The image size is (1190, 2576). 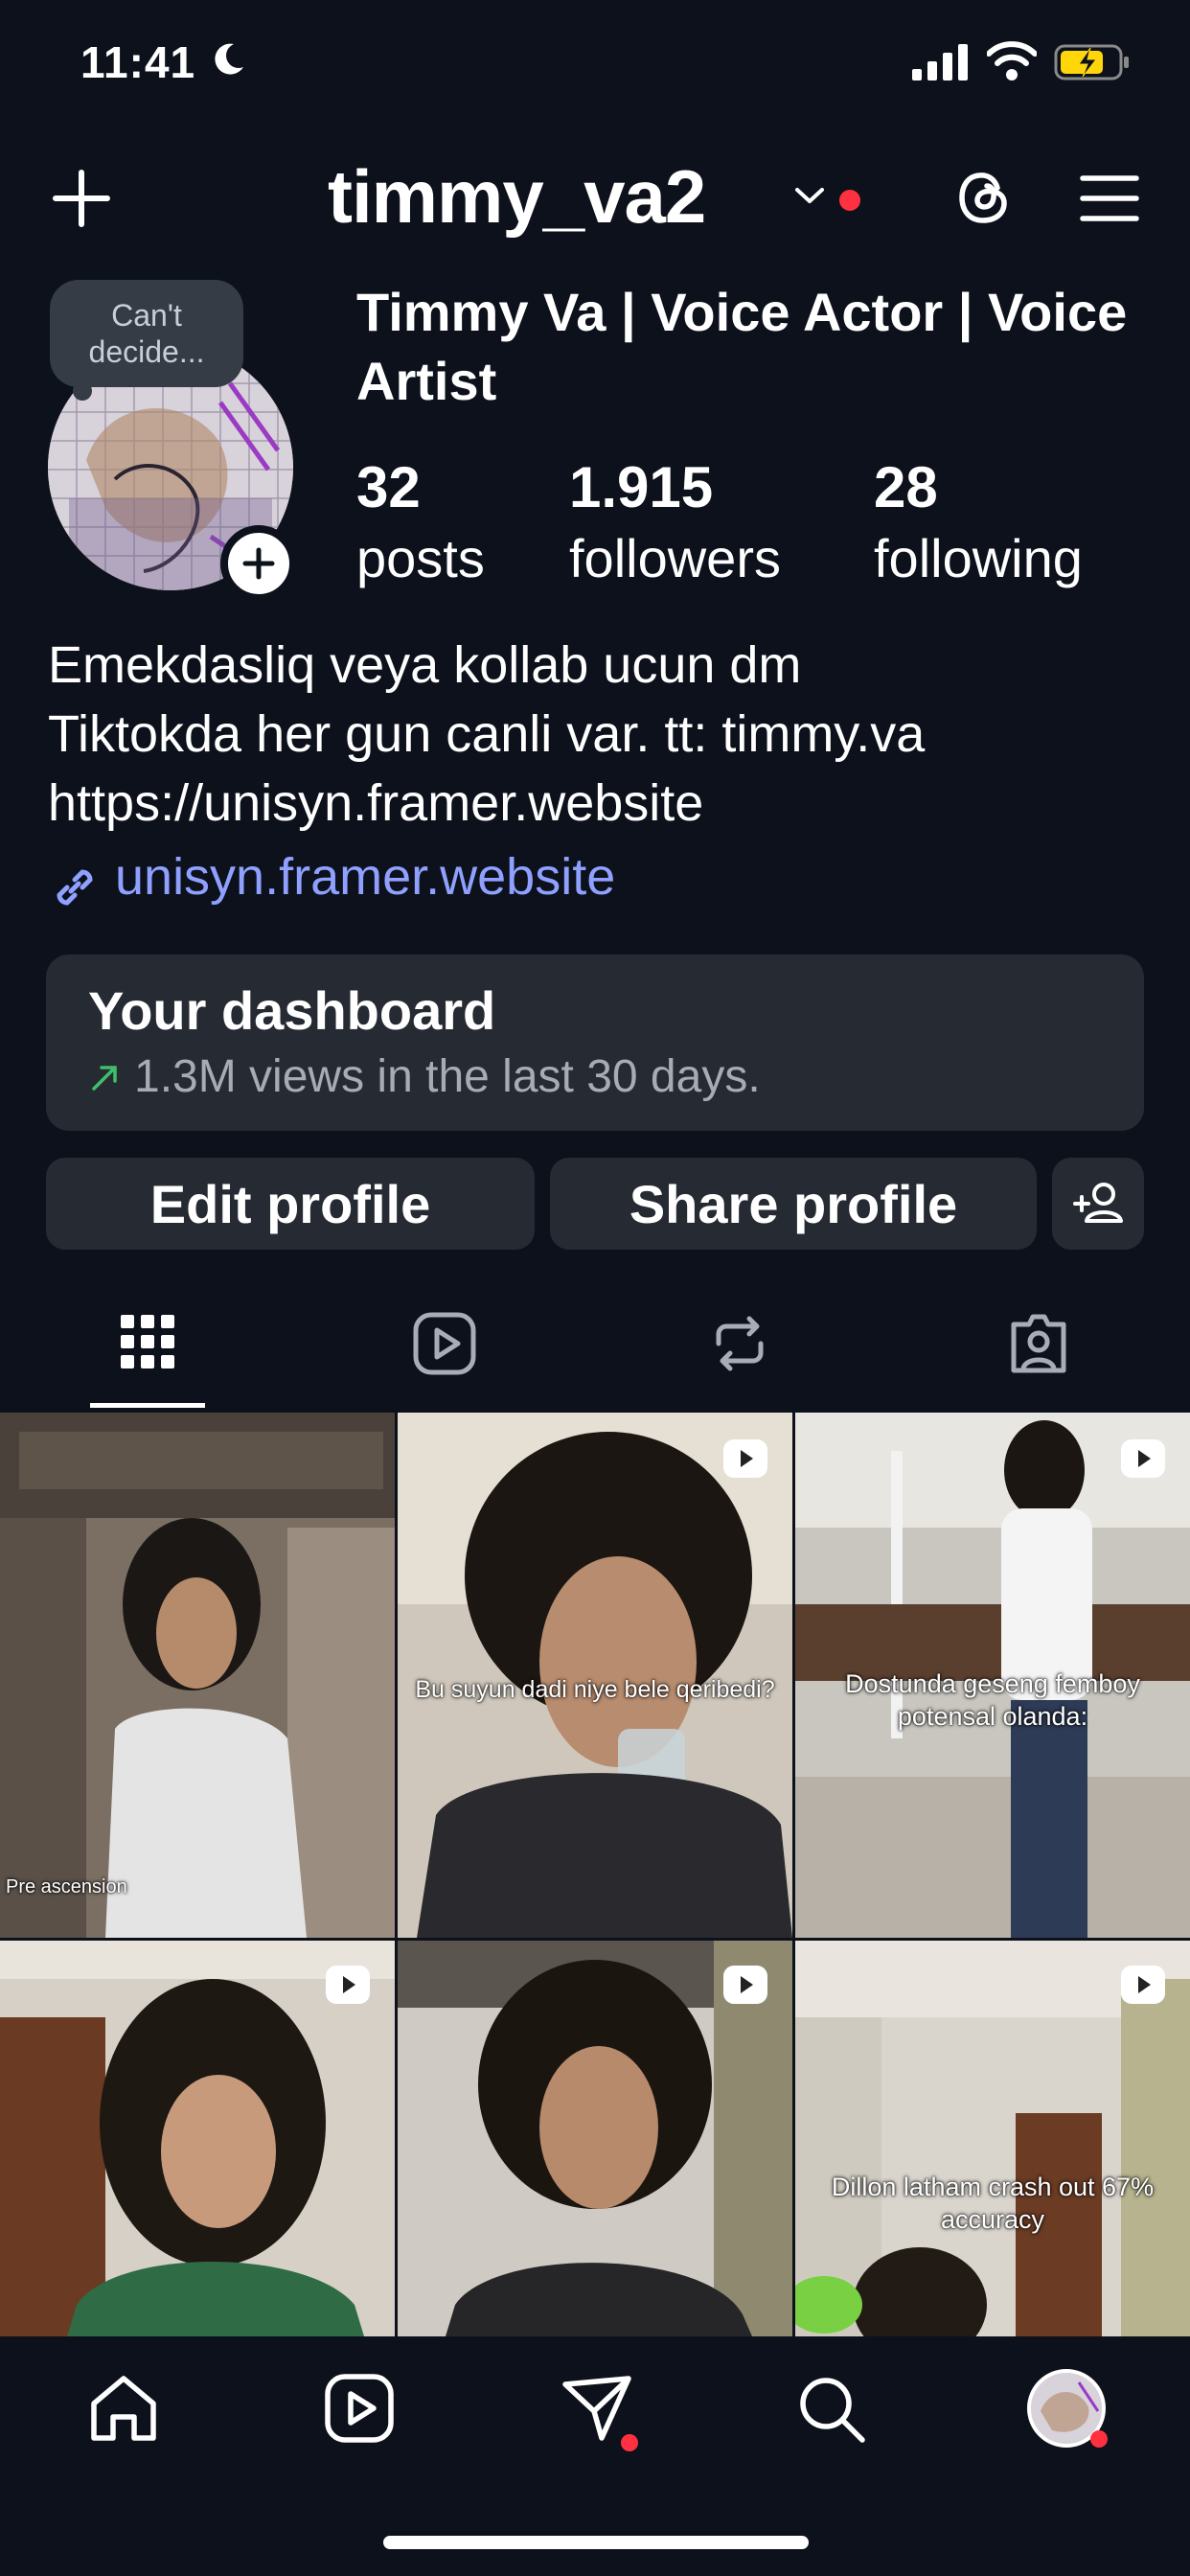 What do you see at coordinates (66, 1887) in the screenshot?
I see `post-caption: Pre ascension` at bounding box center [66, 1887].